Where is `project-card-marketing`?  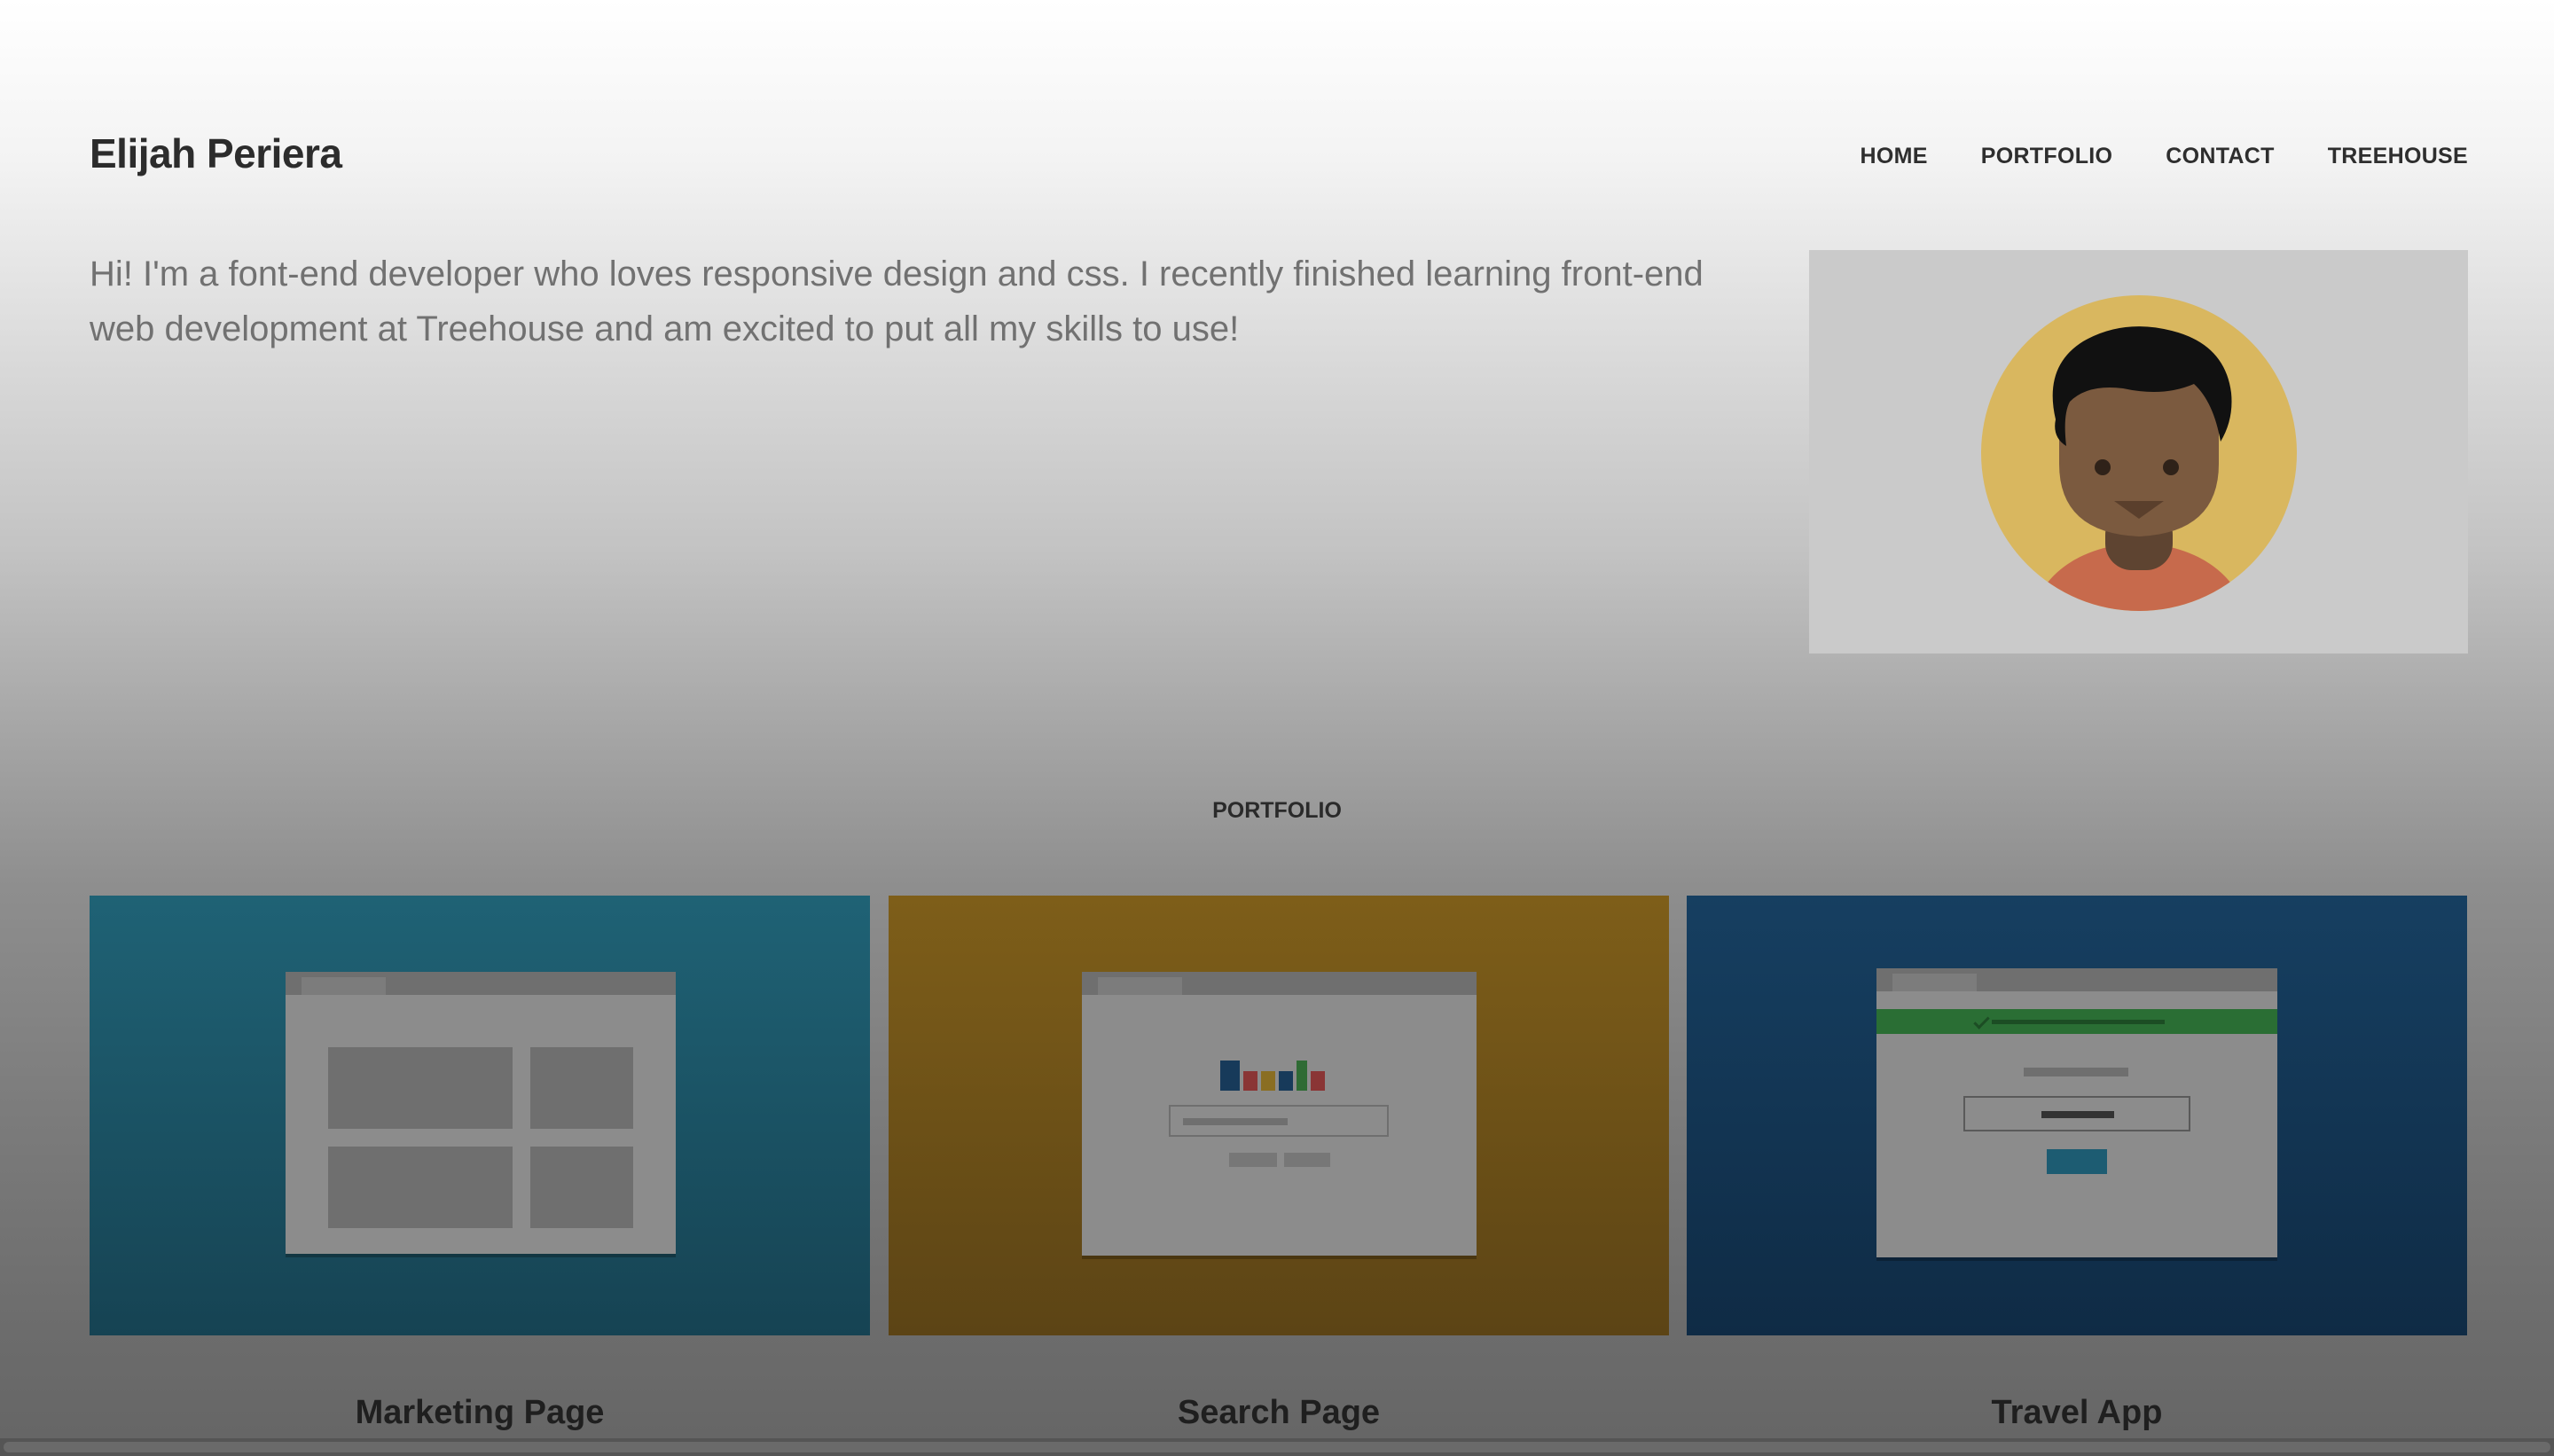 project-card-marketing is located at coordinates (480, 1115).